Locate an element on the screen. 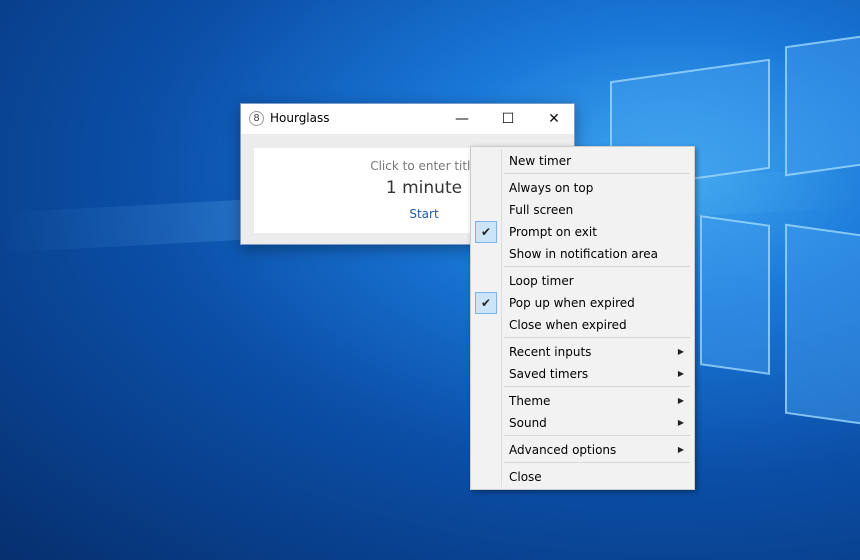 The width and height of the screenshot is (860, 560). menu-item-label: Show in notification area is located at coordinates (584, 254).